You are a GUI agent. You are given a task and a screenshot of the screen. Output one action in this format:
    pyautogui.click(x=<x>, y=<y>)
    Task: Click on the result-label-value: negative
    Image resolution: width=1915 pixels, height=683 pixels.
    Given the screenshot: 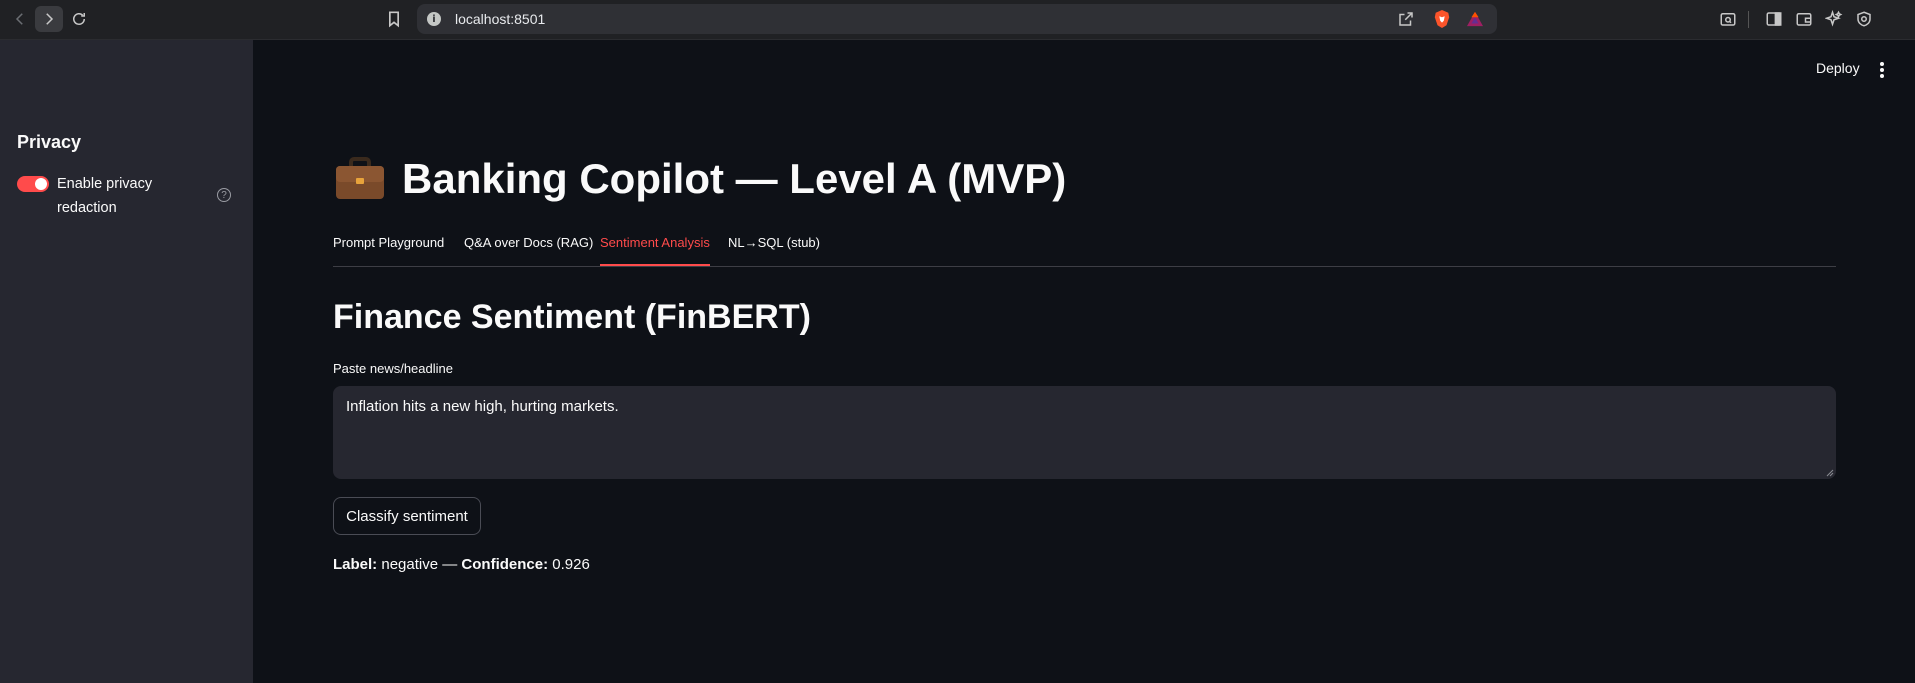 What is the action you would take?
    pyautogui.click(x=410, y=564)
    